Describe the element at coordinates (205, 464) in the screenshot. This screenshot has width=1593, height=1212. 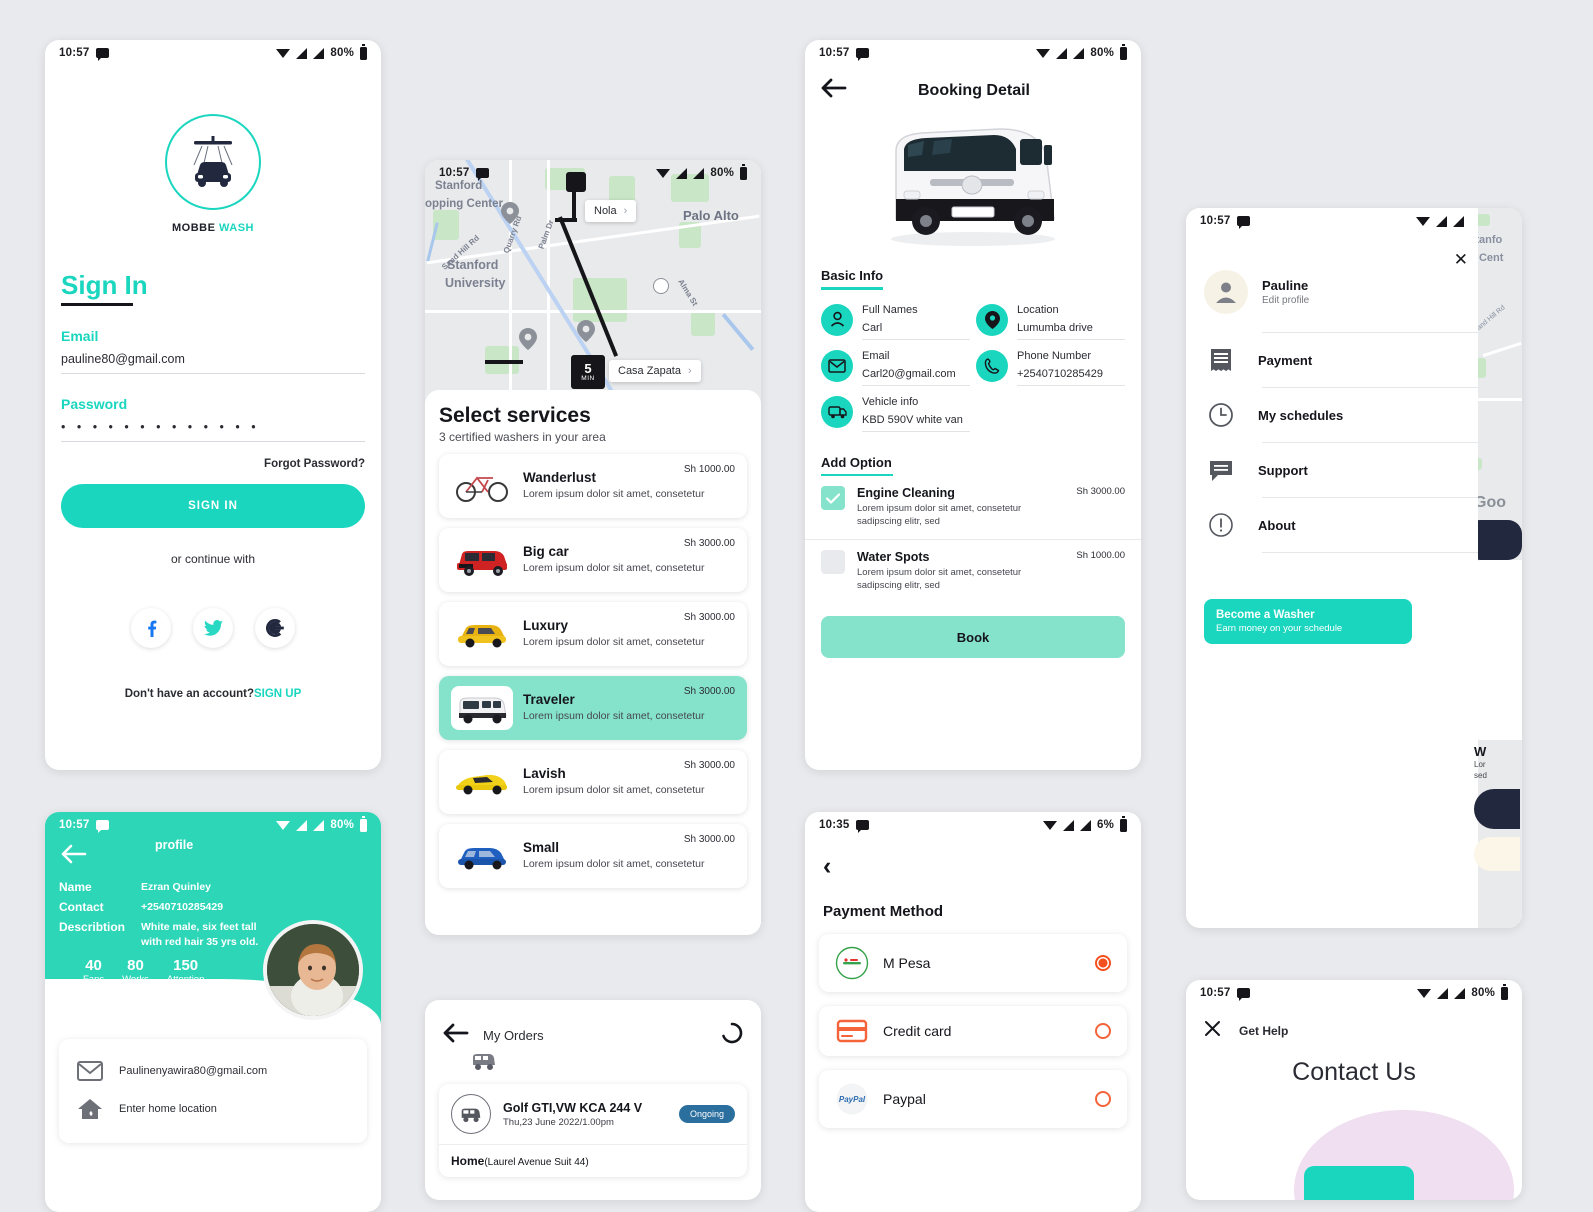
I see `forgot-password-link: Forgot Password?` at that location.